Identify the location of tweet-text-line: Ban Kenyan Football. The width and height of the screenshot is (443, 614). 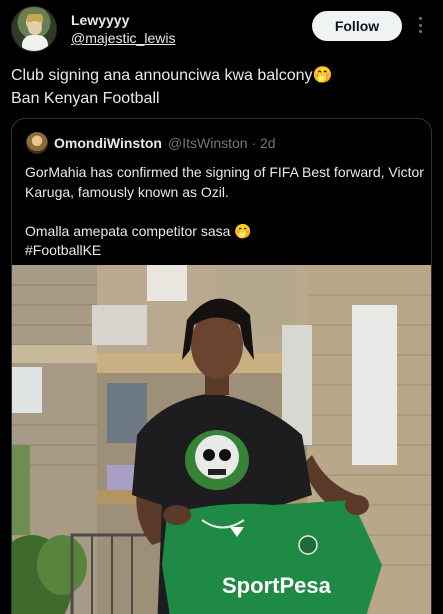
(85, 98).